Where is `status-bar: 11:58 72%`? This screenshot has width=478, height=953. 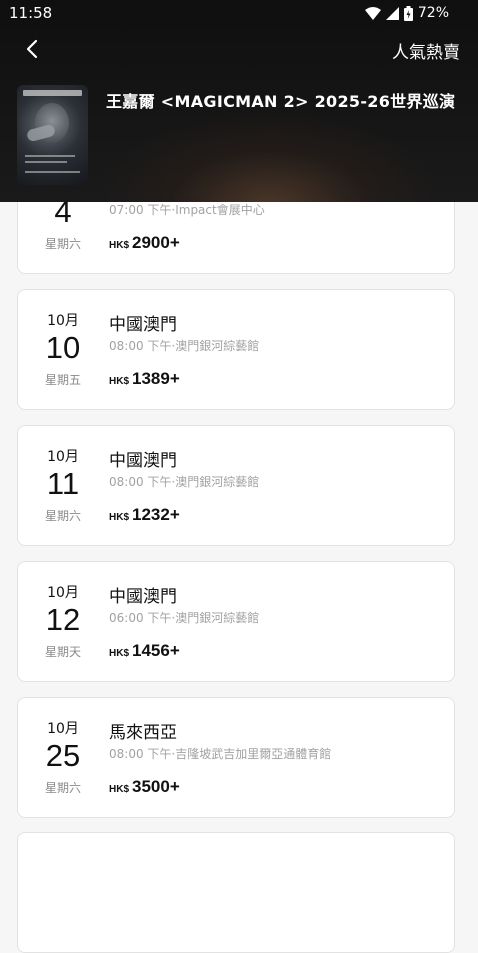 status-bar: 11:58 72% is located at coordinates (239, 14).